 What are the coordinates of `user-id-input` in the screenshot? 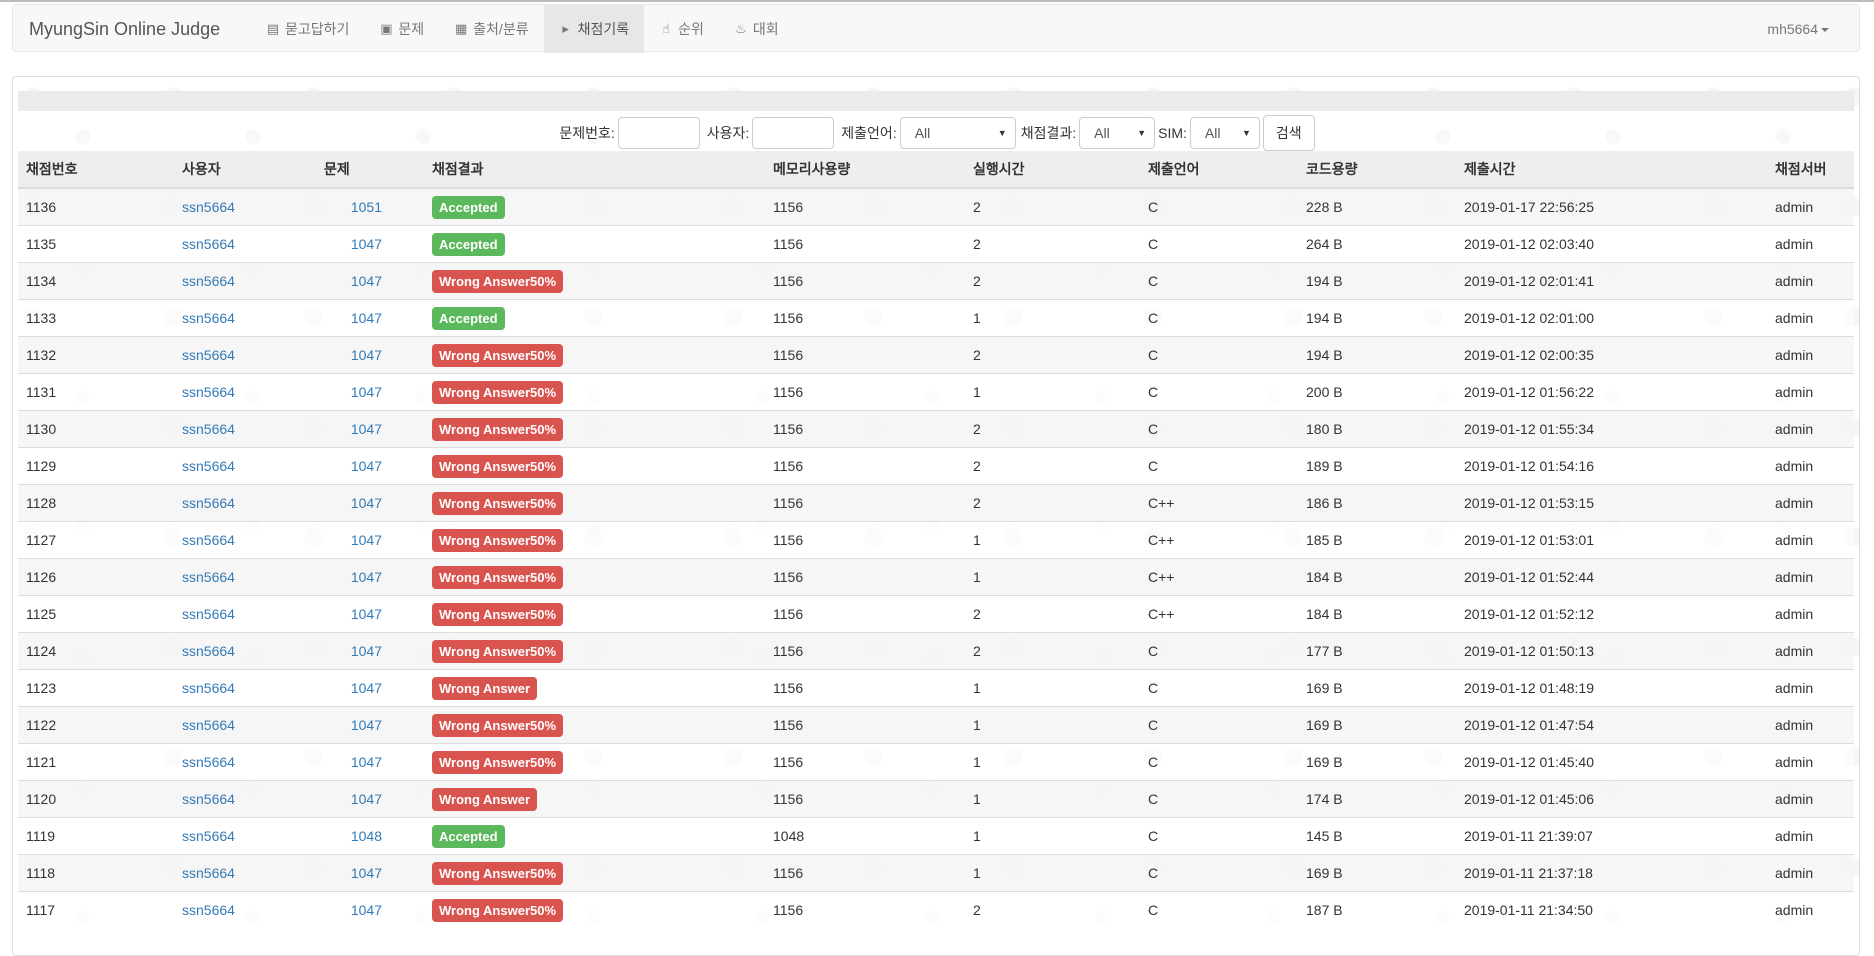 It's located at (793, 133).